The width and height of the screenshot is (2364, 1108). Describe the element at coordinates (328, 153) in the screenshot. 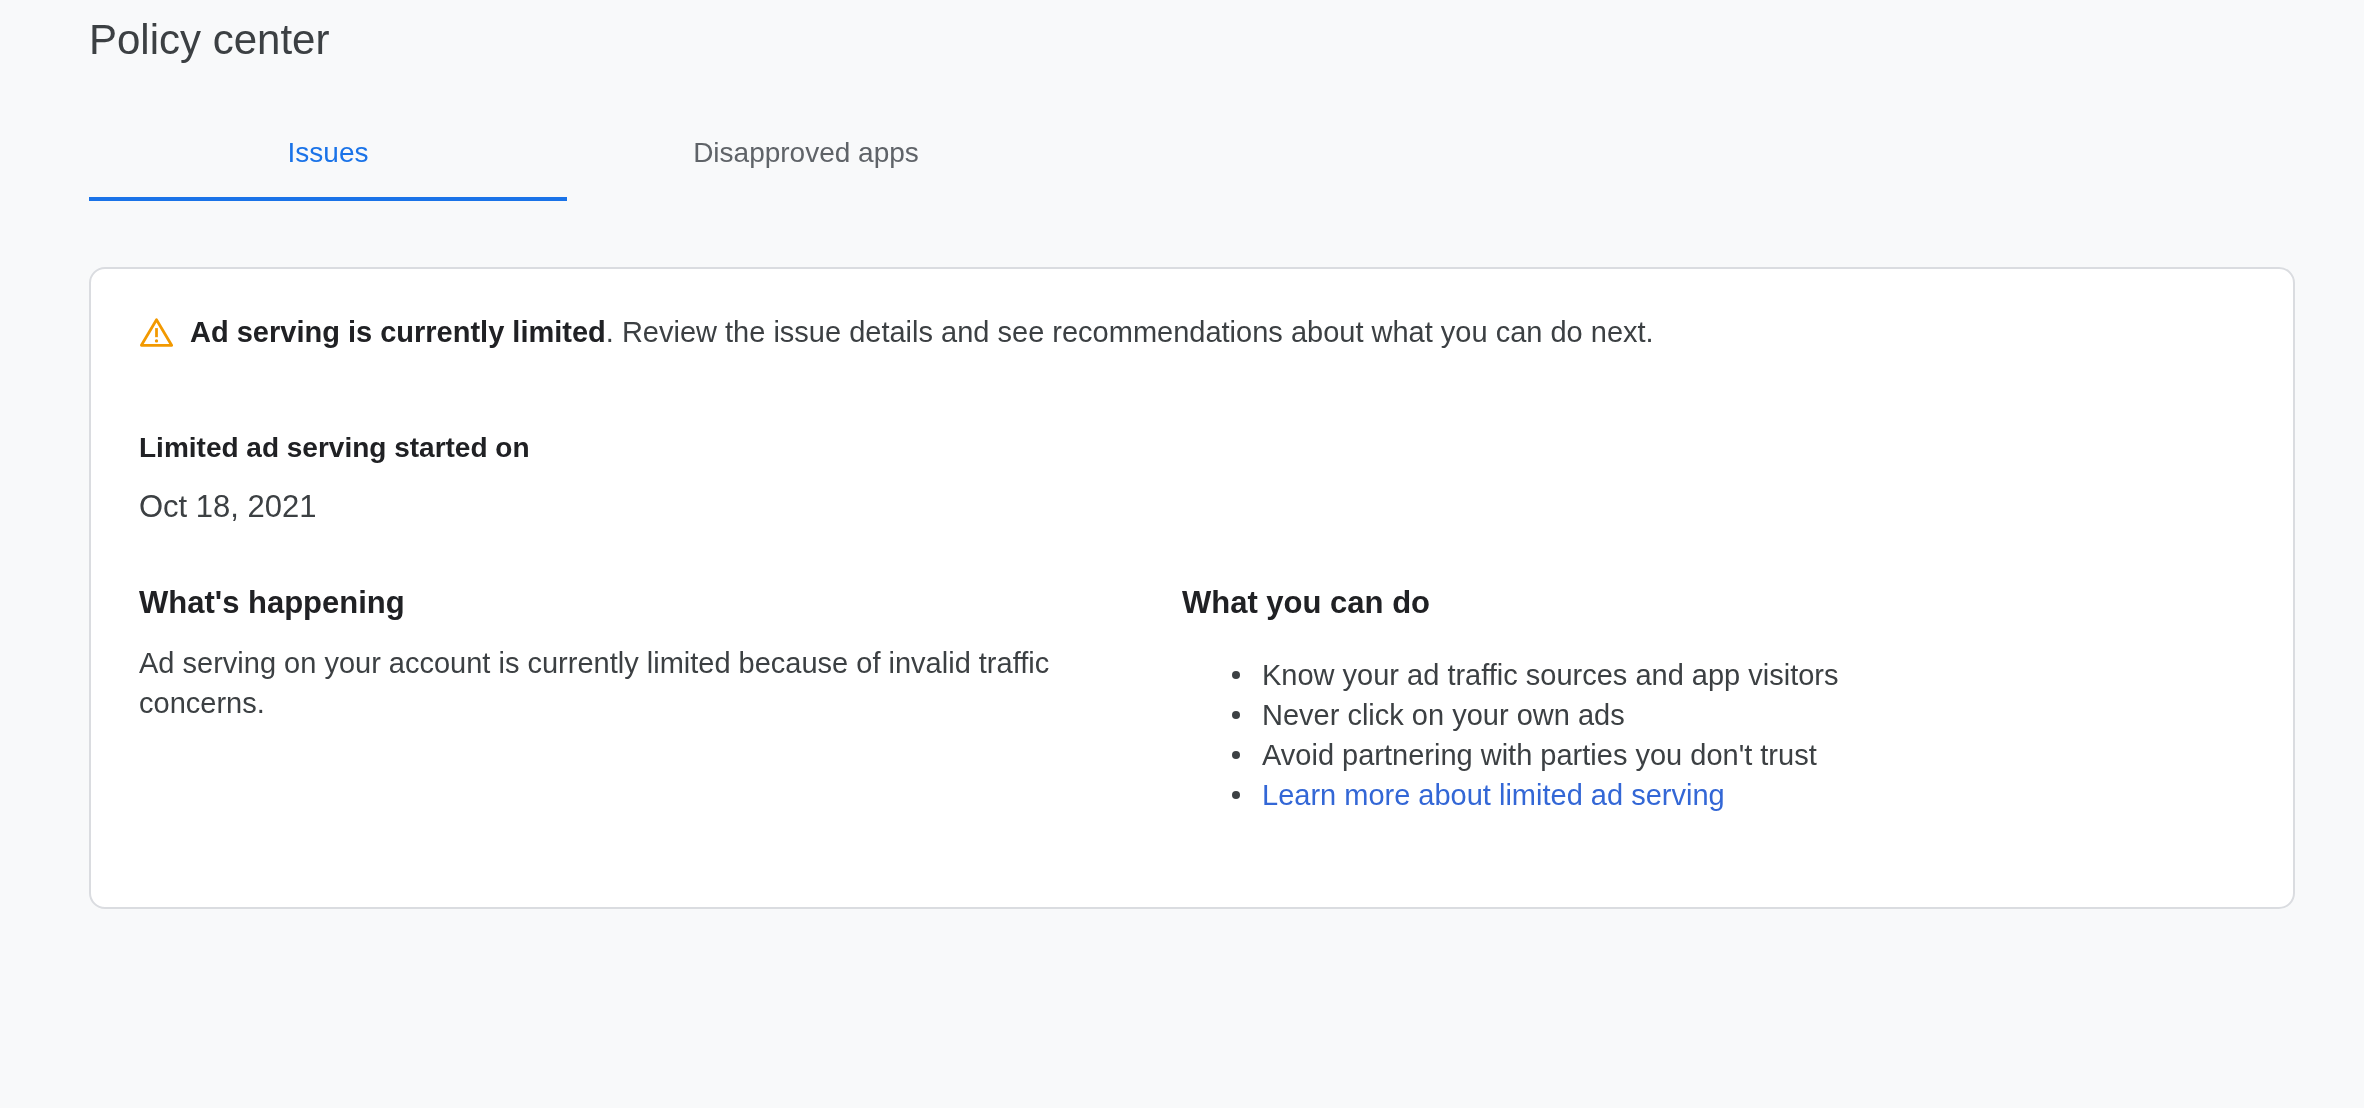

I see `tab: Issues` at that location.